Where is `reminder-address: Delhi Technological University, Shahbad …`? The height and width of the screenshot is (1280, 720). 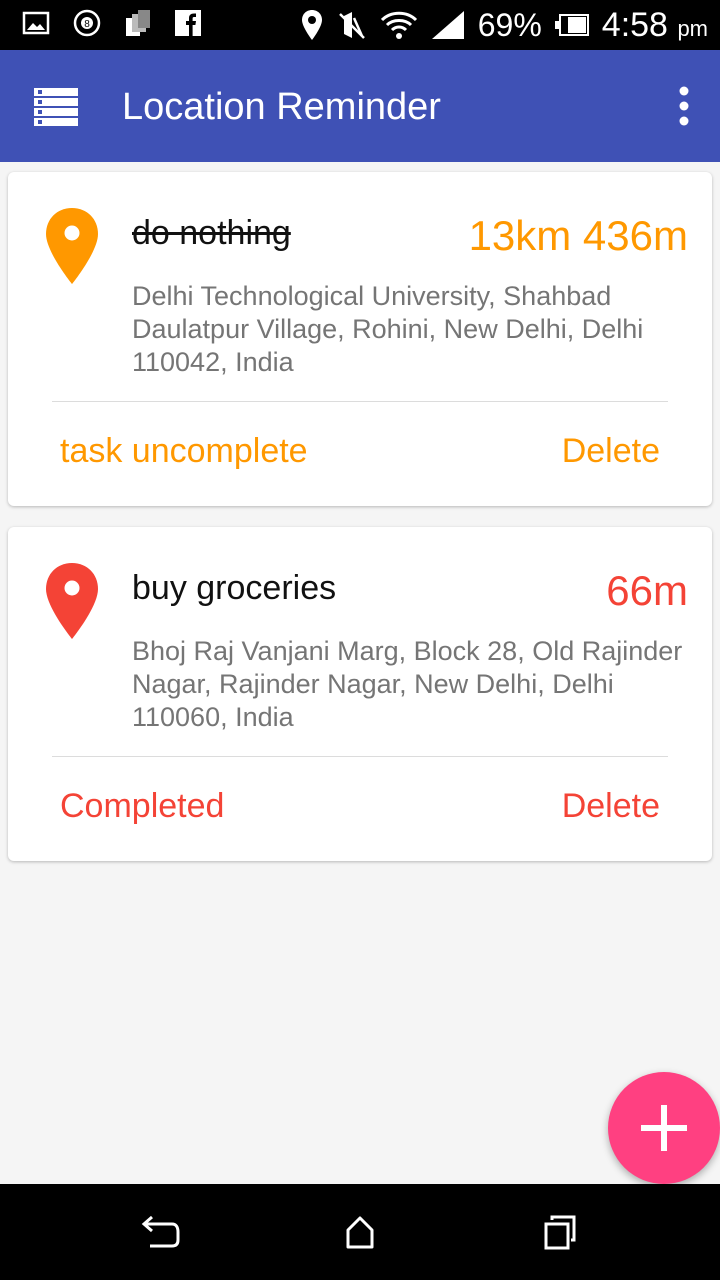
reminder-address: Delhi Technological University, Shahbad … is located at coordinates (388, 329).